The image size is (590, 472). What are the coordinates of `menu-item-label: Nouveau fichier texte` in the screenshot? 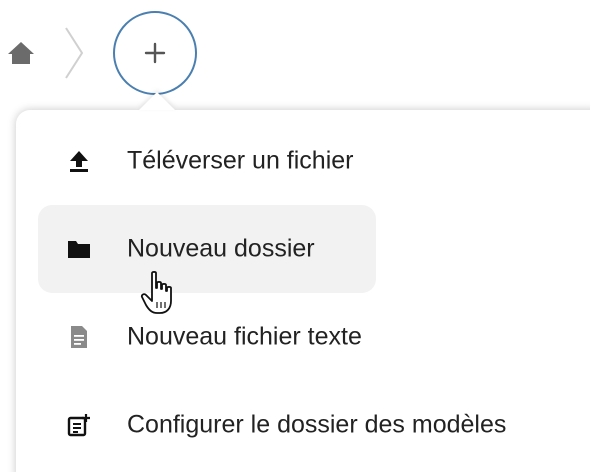 It's located at (244, 336).